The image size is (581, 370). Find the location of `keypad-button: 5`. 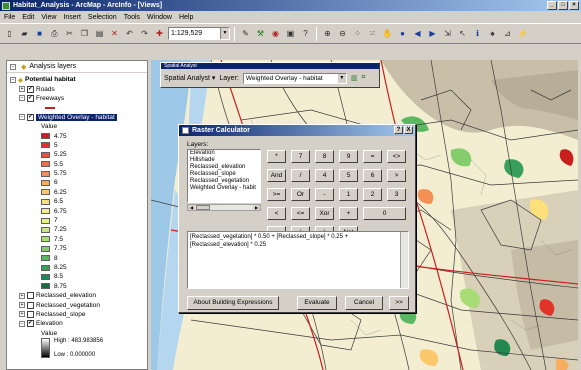

keypad-button: 5 is located at coordinates (348, 175).